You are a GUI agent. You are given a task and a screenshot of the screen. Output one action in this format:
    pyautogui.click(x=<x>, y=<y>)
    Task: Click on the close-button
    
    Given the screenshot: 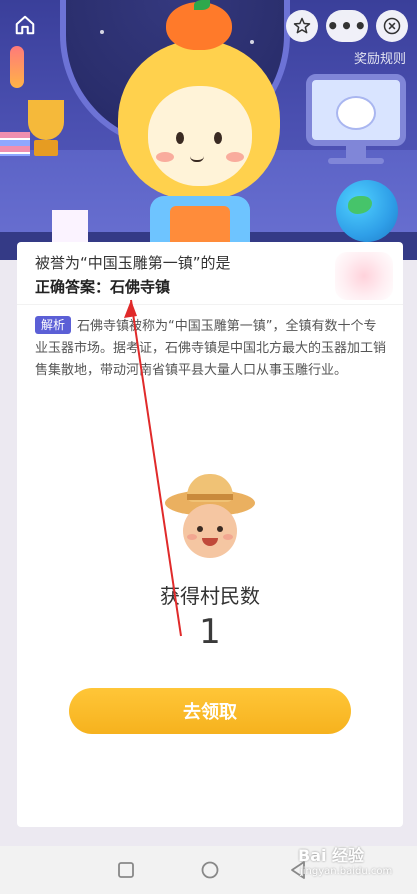 What is the action you would take?
    pyautogui.click(x=392, y=26)
    